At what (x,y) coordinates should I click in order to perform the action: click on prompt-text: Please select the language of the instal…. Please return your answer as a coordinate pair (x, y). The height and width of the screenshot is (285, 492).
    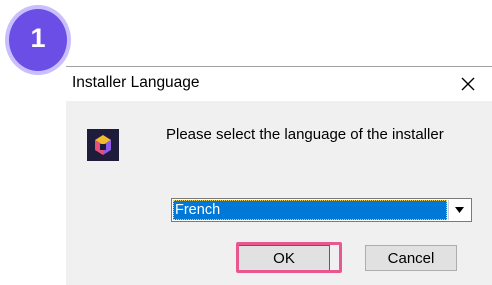
    Looking at the image, I should click on (305, 134).